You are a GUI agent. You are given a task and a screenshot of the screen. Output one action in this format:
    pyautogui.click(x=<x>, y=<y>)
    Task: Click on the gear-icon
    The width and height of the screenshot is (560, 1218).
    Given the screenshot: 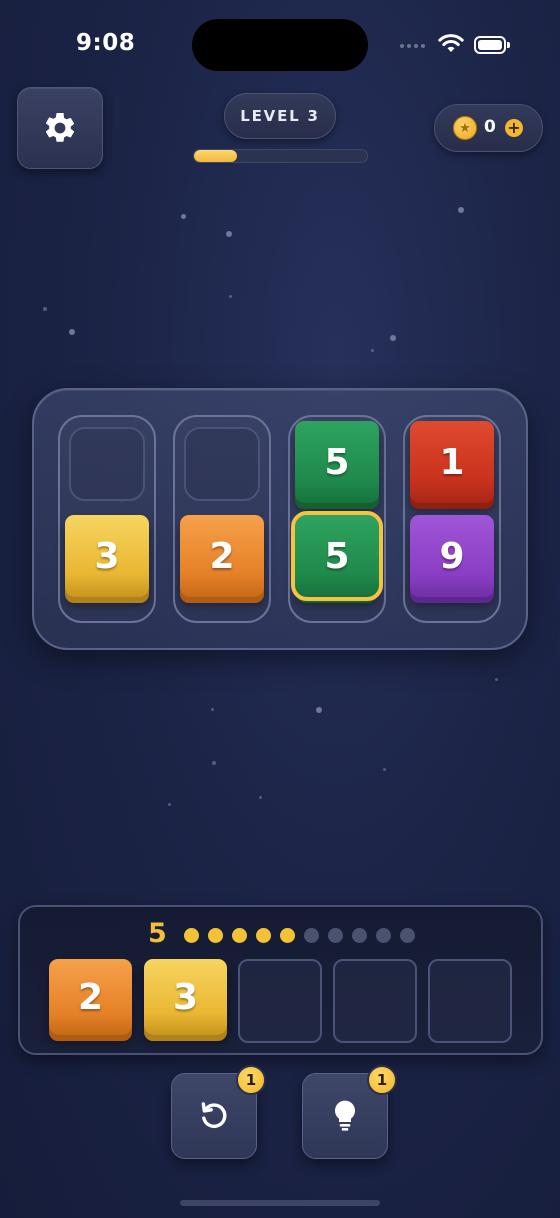 What is the action you would take?
    pyautogui.click(x=60, y=127)
    